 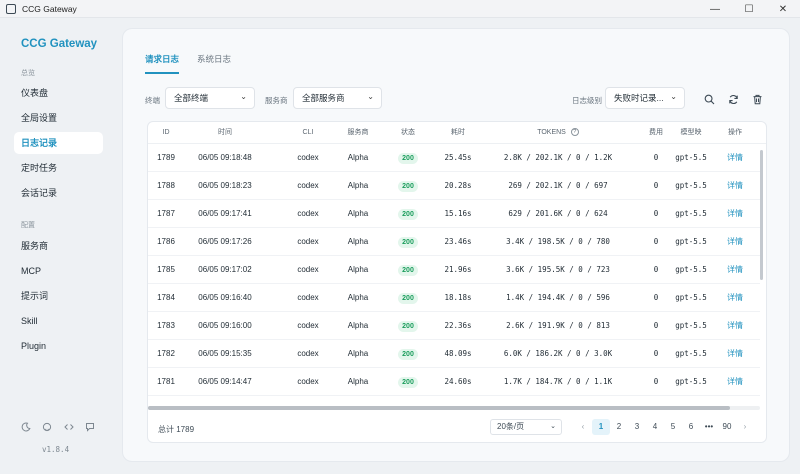 I want to click on cell-duration: 24.60s, so click(x=458, y=381).